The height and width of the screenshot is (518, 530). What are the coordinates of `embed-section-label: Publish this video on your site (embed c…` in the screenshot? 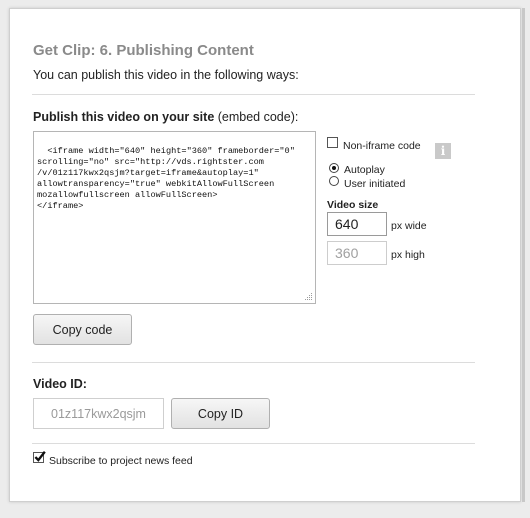 It's located at (165, 117).